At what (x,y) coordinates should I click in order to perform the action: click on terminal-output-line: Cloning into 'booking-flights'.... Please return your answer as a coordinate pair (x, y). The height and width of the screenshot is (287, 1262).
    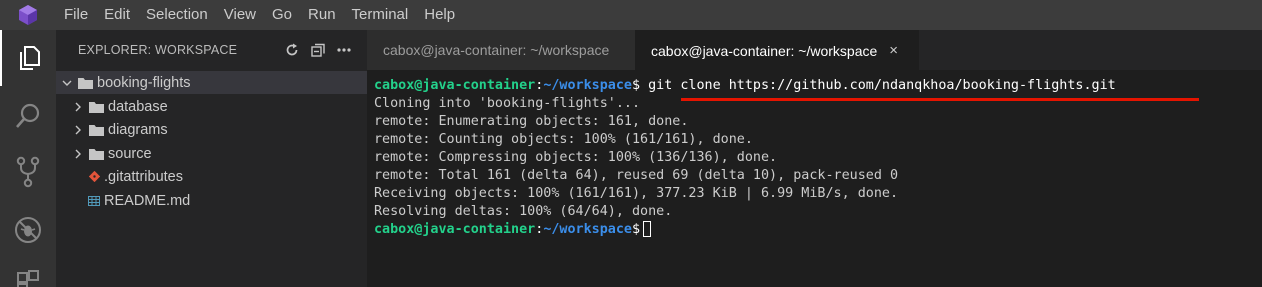
    Looking at the image, I should click on (507, 103).